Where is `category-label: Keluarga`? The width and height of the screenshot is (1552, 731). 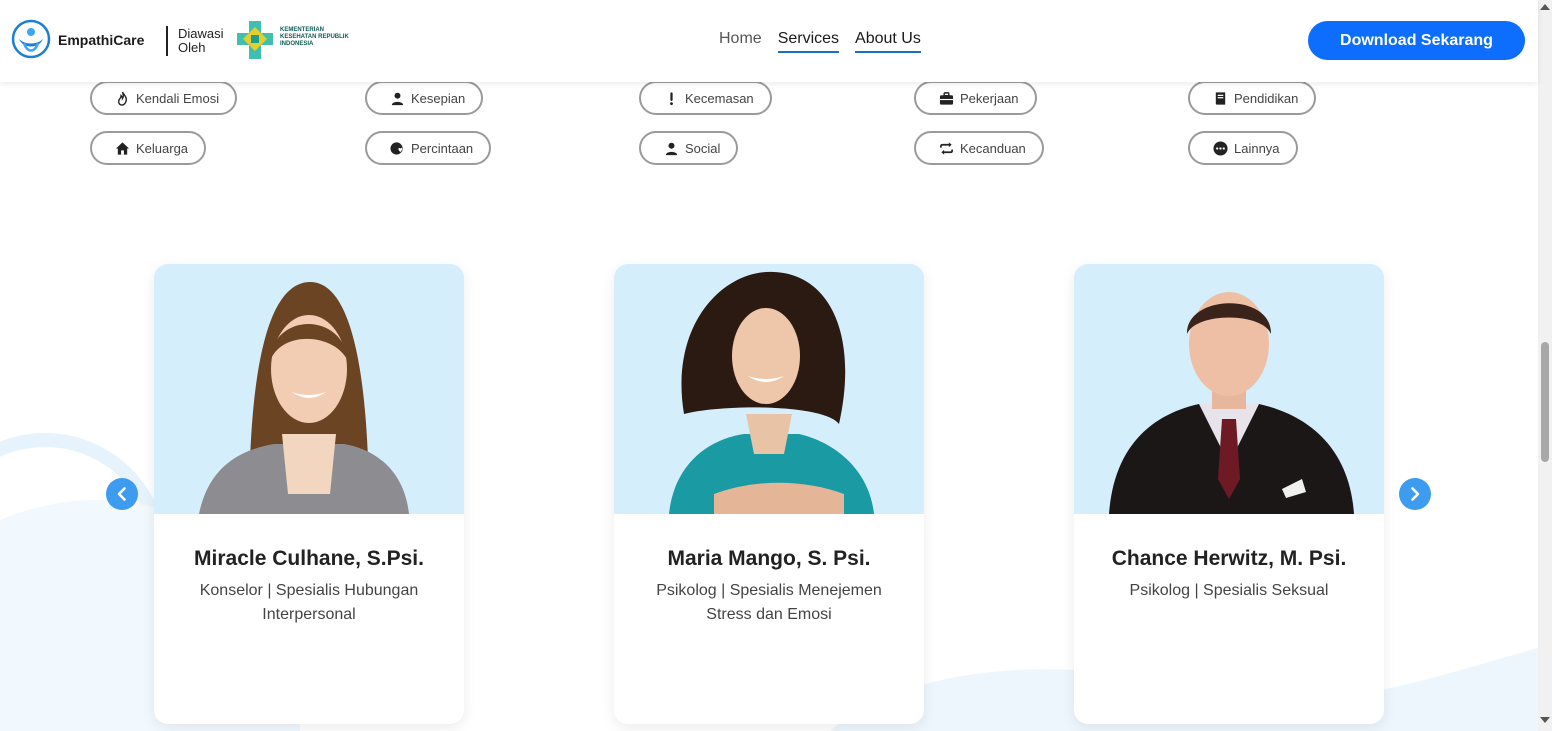
category-label: Keluarga is located at coordinates (162, 148).